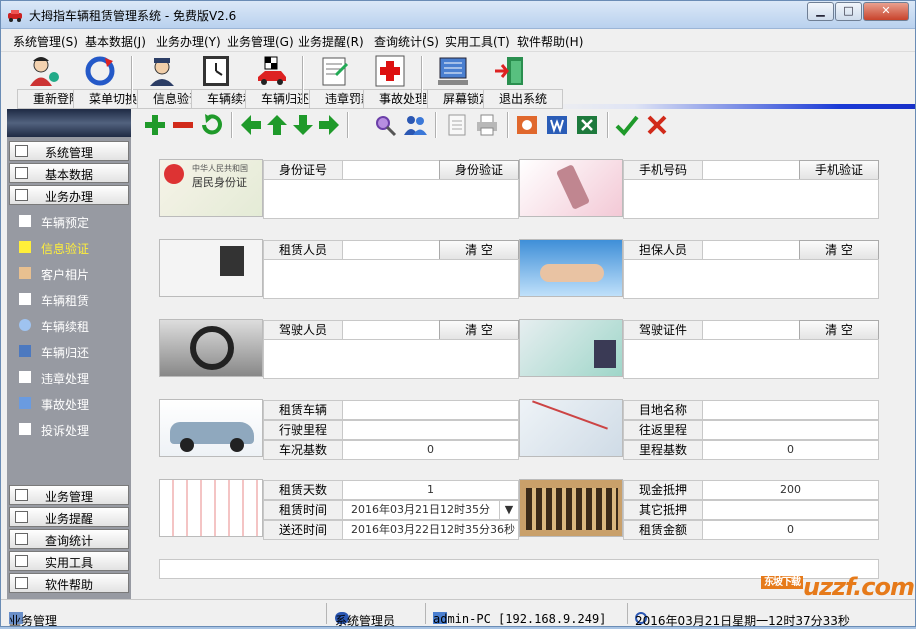 This screenshot has height=629, width=916. I want to click on renter-input, so click(391, 250).